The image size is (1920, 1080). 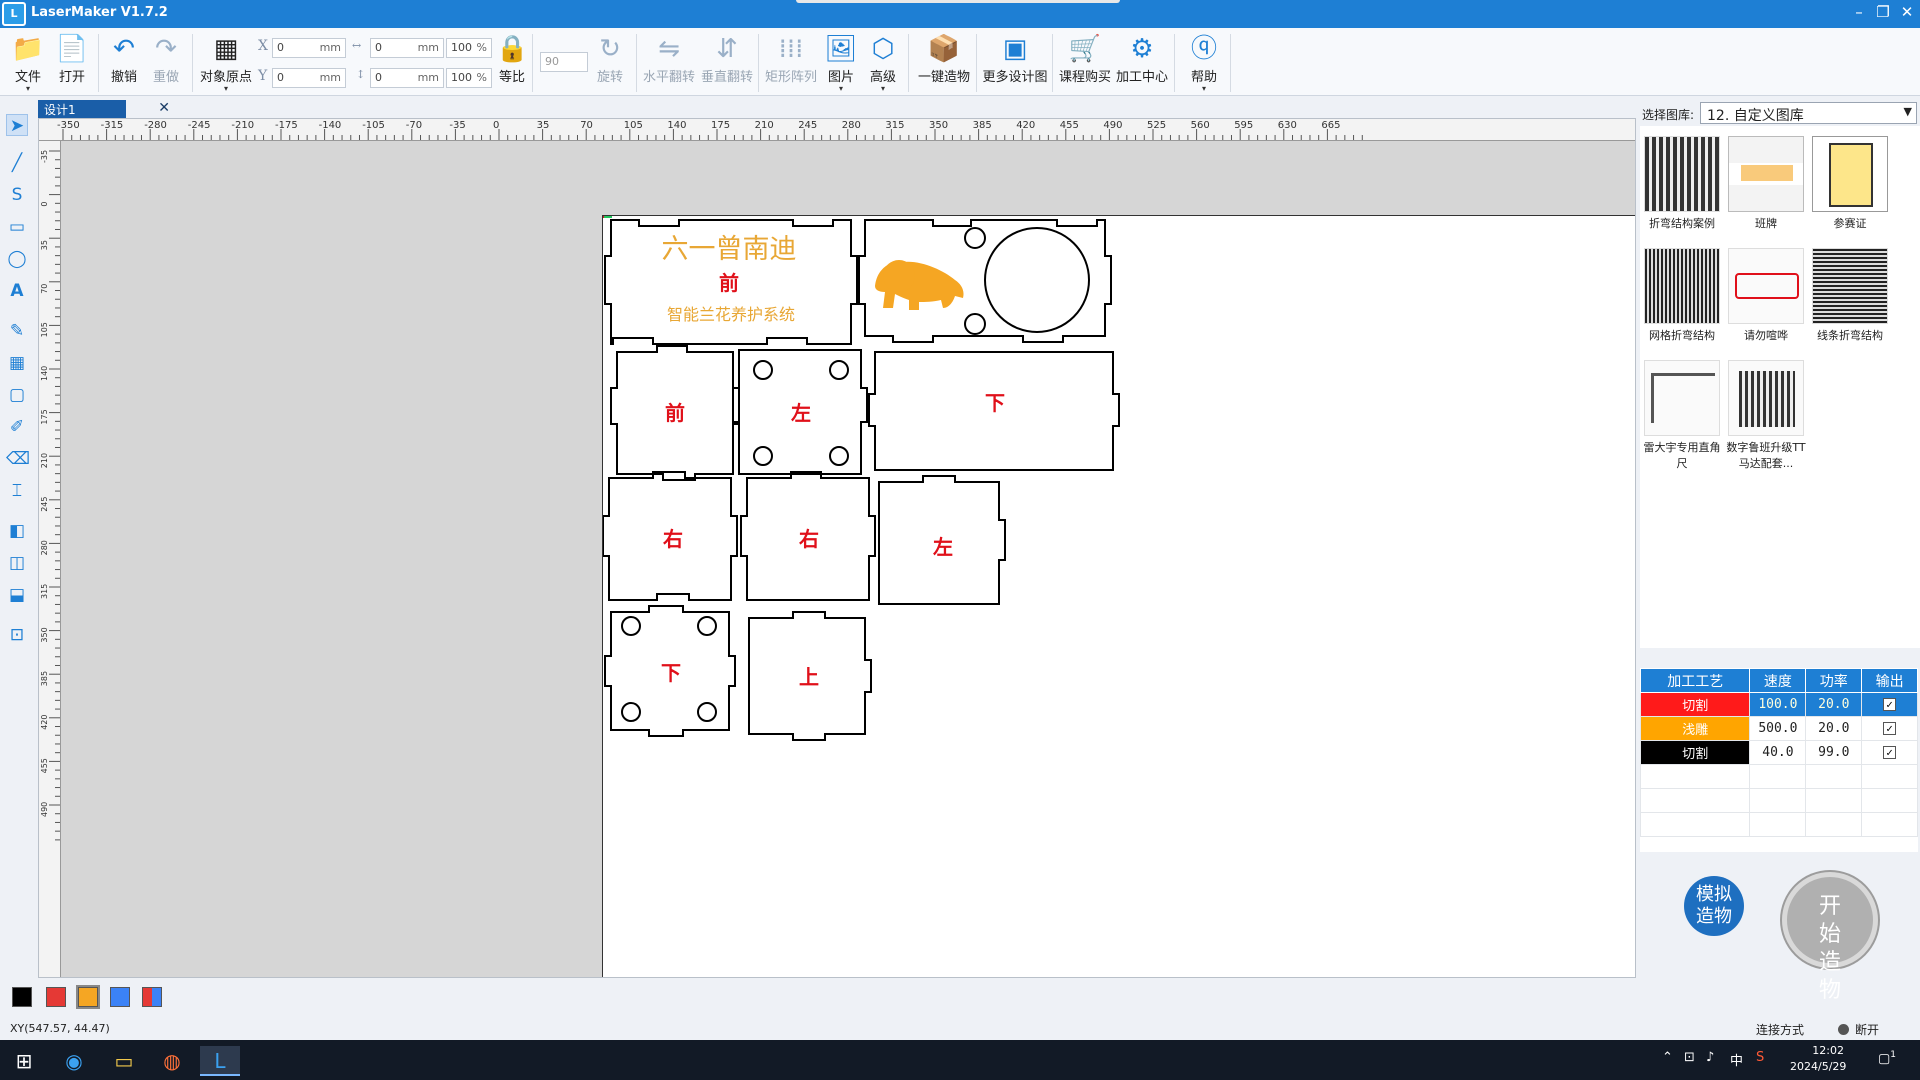 I want to click on sogou-ime-icon: S, so click(x=1760, y=1057).